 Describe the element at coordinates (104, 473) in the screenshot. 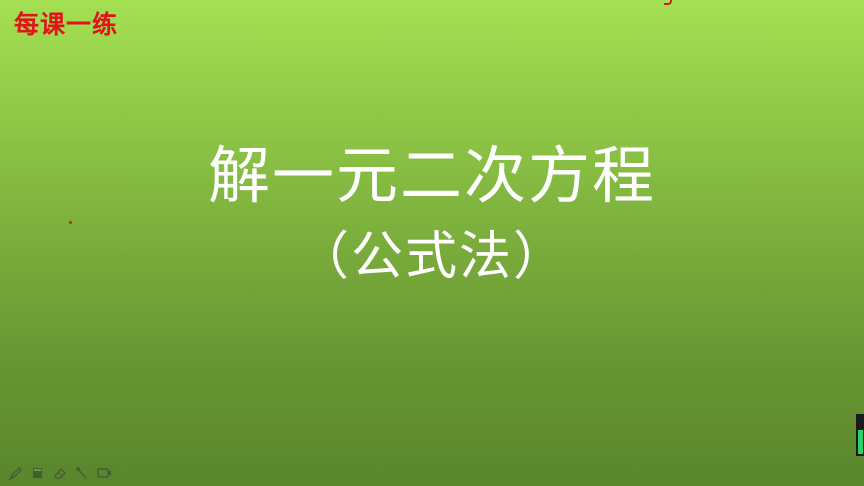

I see `screen-icon` at that location.